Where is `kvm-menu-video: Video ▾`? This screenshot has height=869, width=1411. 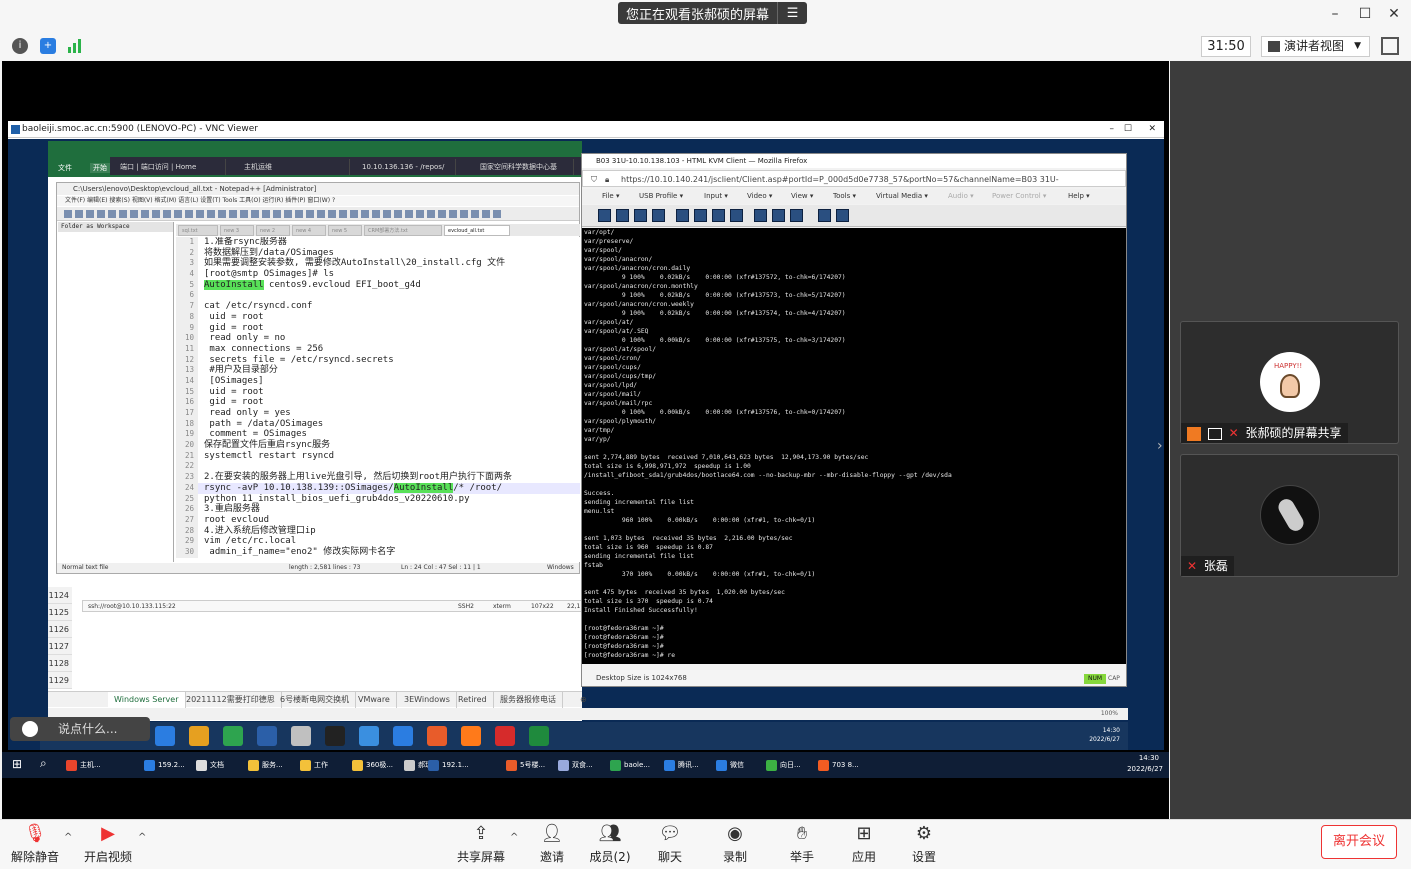
kvm-menu-video: Video ▾ is located at coordinates (759, 196).